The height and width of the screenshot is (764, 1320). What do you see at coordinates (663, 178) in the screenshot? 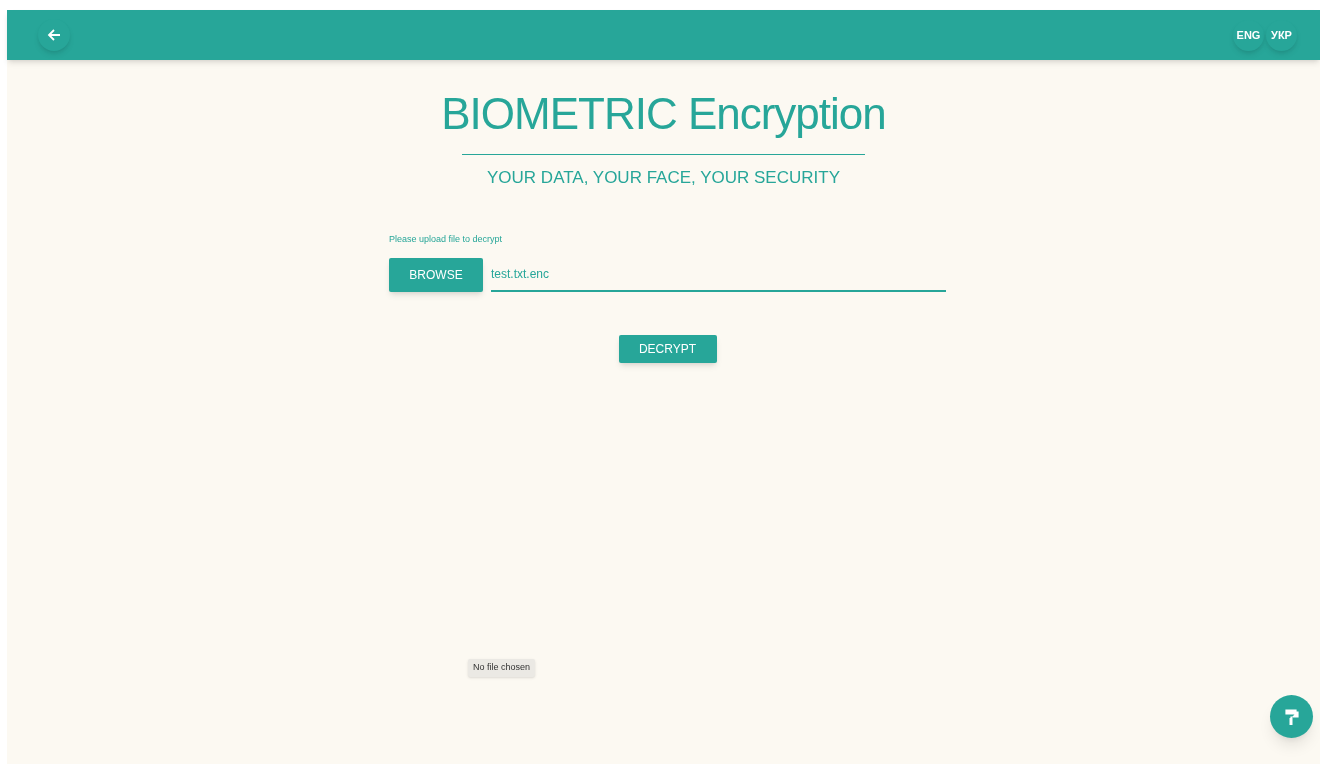
I see `page-subtitle: YOUR DATA, YOUR FACE, YOUR SECURITY` at bounding box center [663, 178].